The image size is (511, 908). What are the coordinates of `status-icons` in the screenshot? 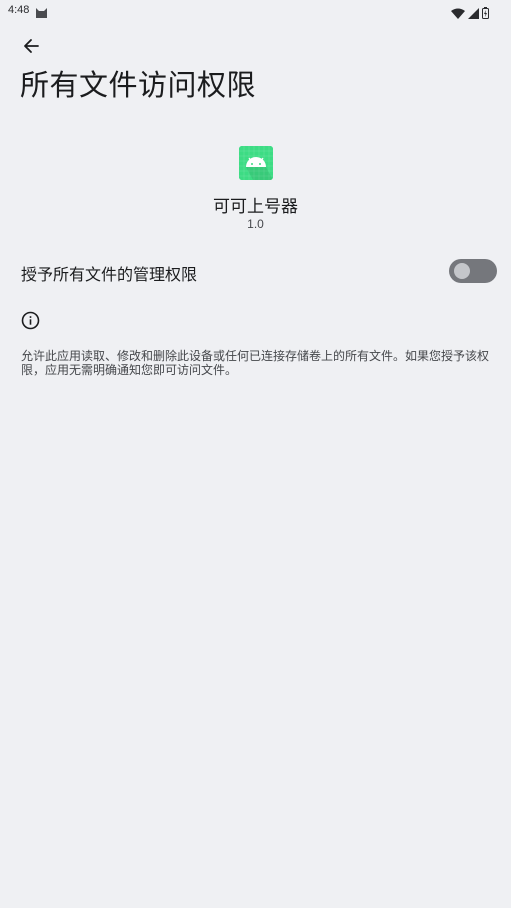 It's located at (470, 13).